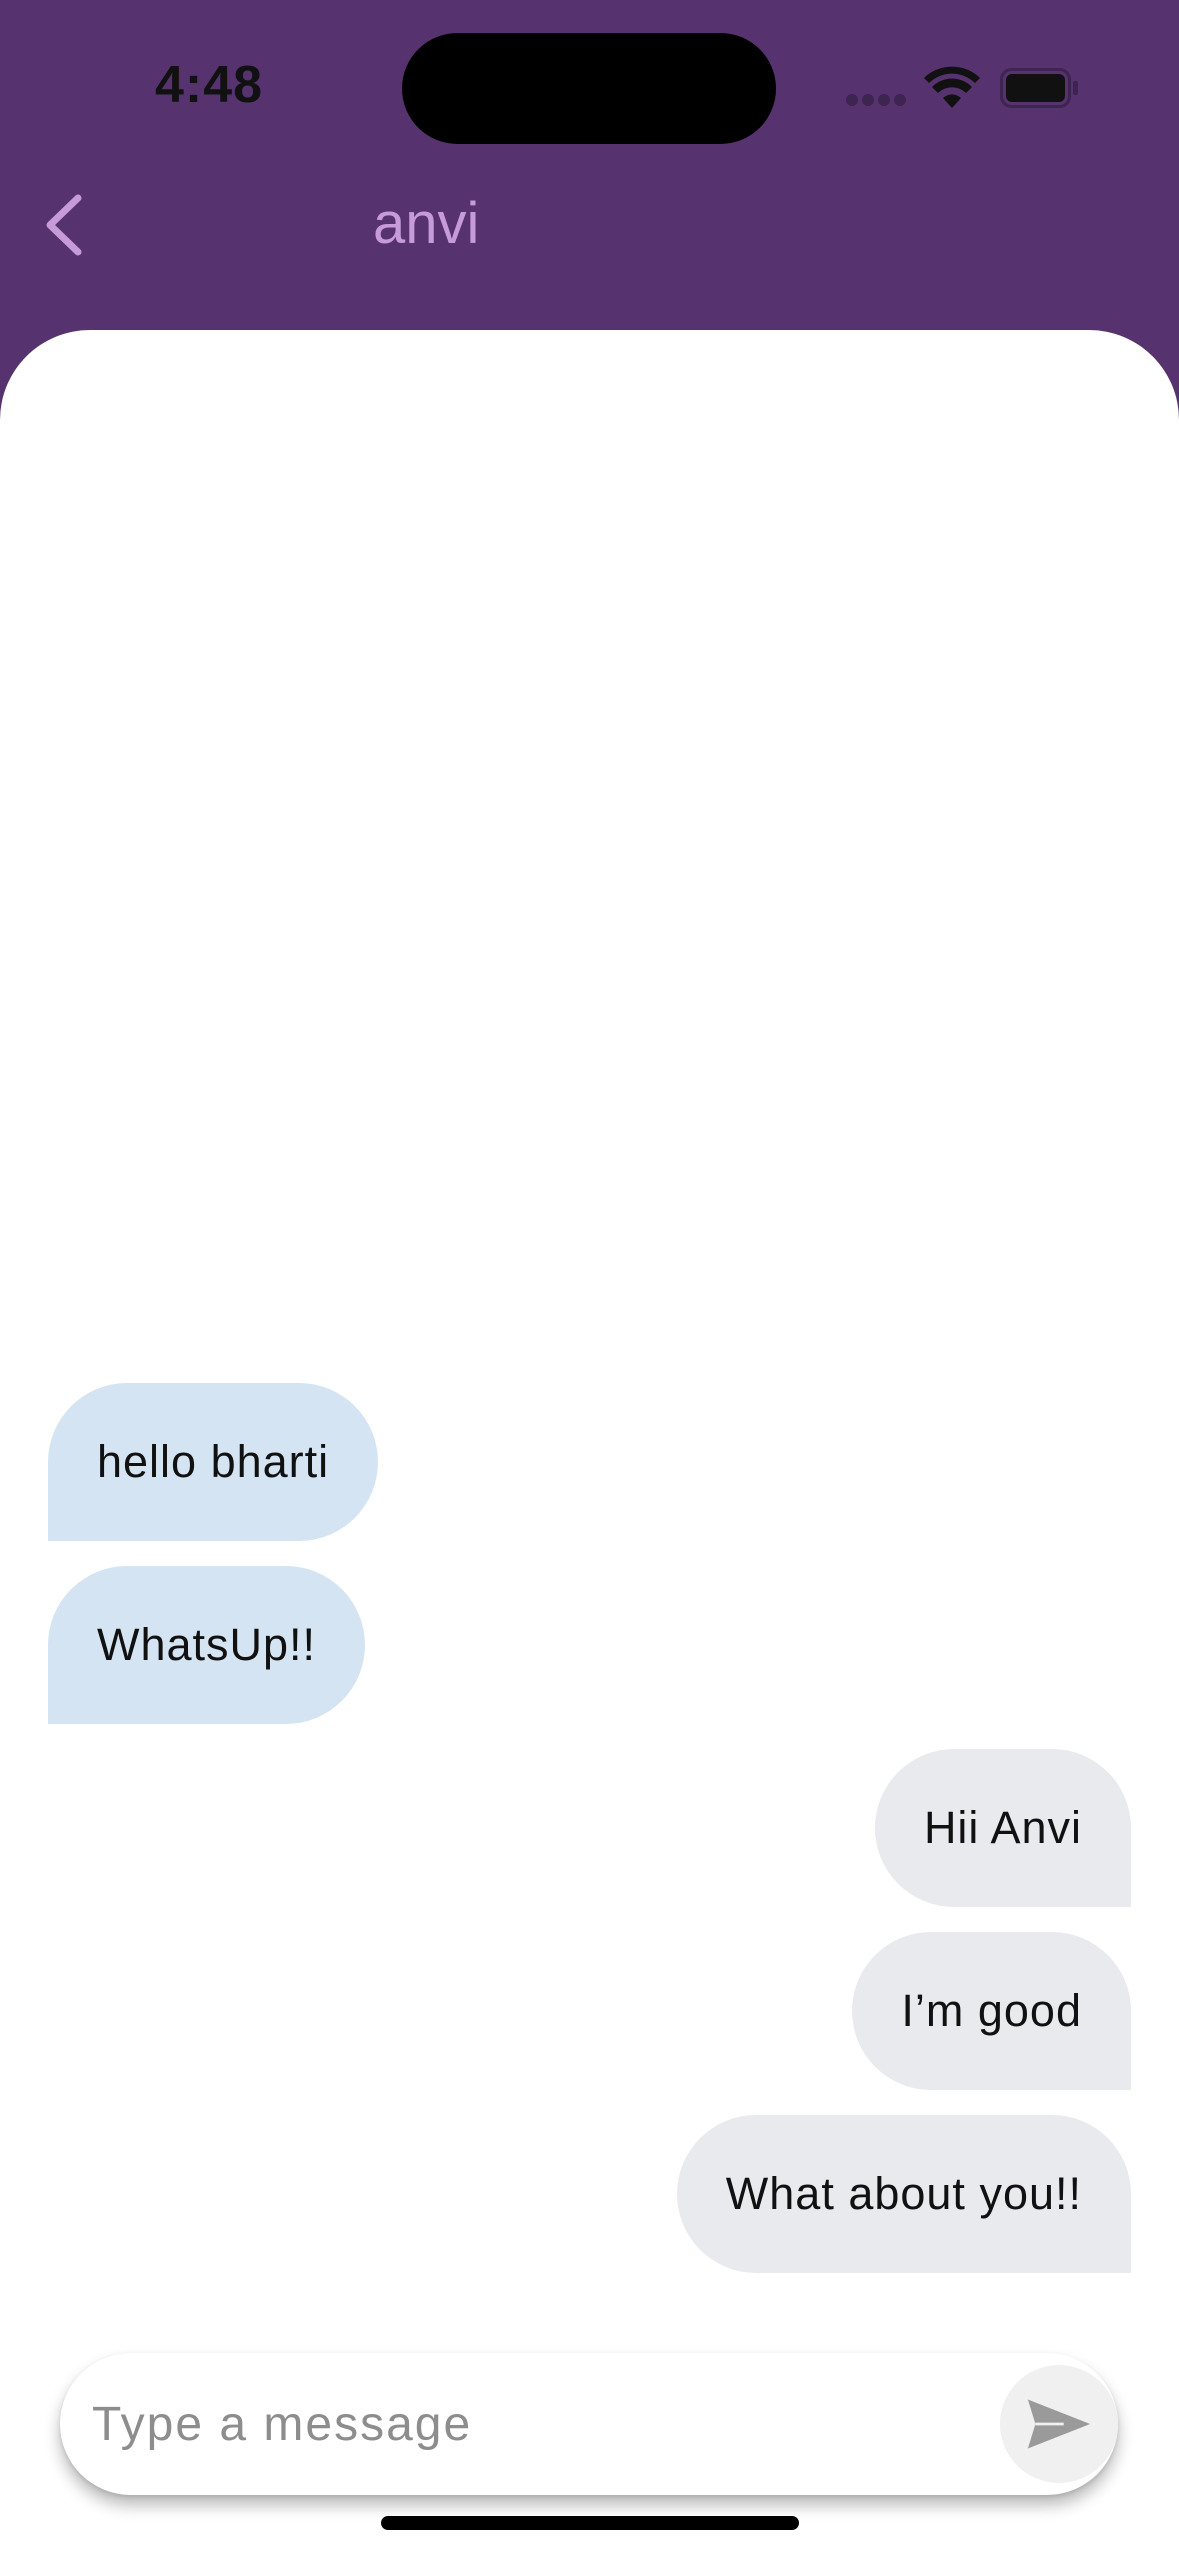  Describe the element at coordinates (426, 223) in the screenshot. I see `chat-title: anvi` at that location.